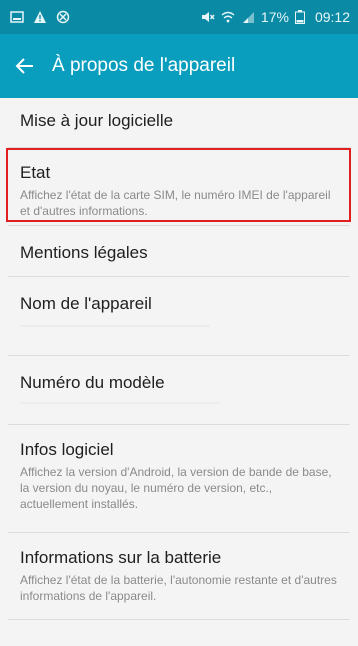  What do you see at coordinates (35, 172) in the screenshot?
I see `item-title: Etat` at bounding box center [35, 172].